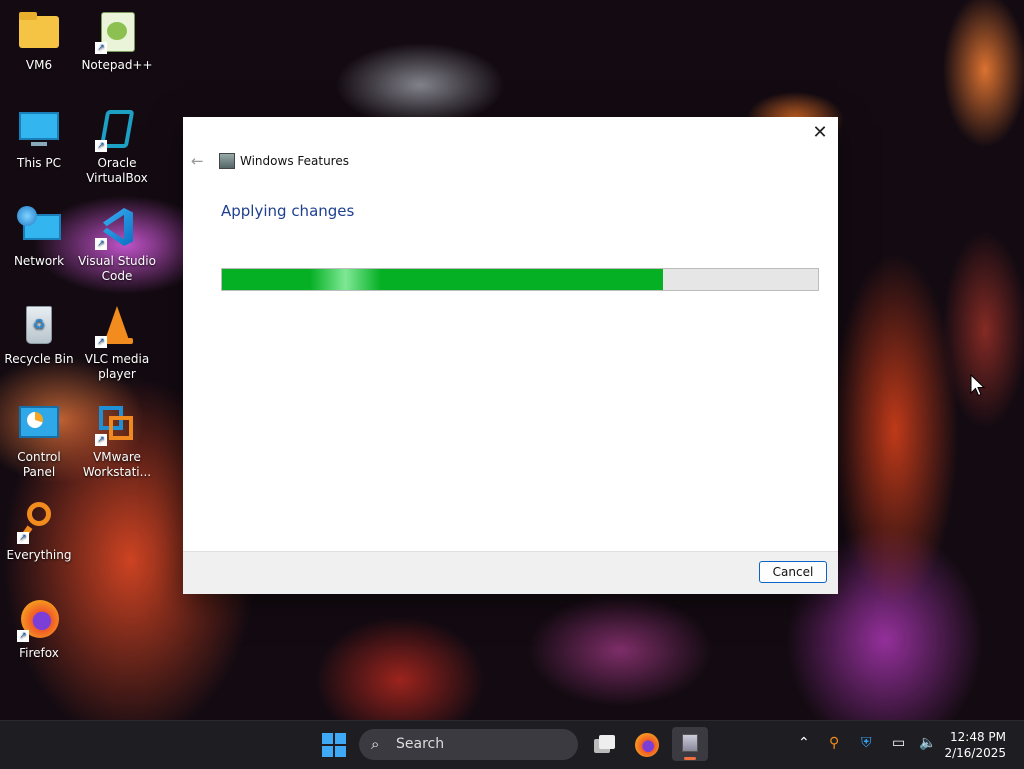 This screenshot has height=769, width=1024. Describe the element at coordinates (420, 744) in the screenshot. I see `search-placeholder: Search` at that location.